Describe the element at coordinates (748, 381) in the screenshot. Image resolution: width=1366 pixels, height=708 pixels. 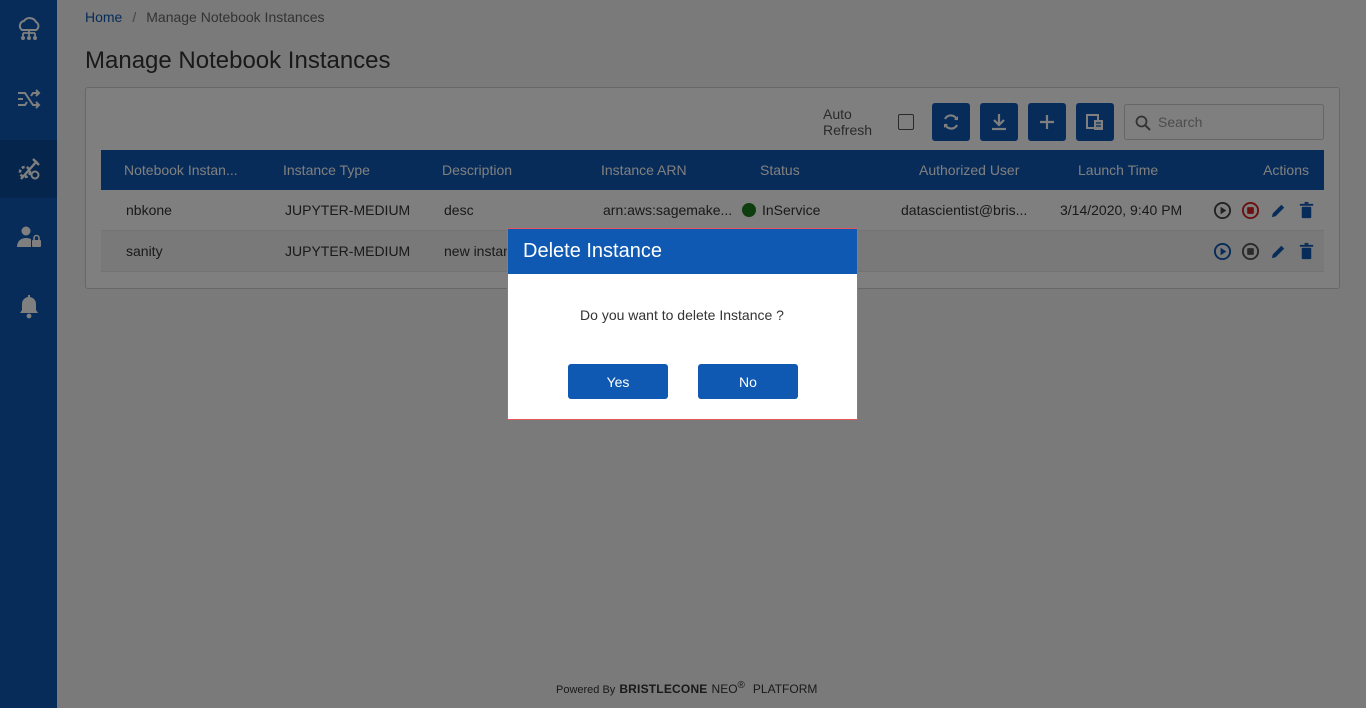
I see `confirm-no-button: No` at that location.